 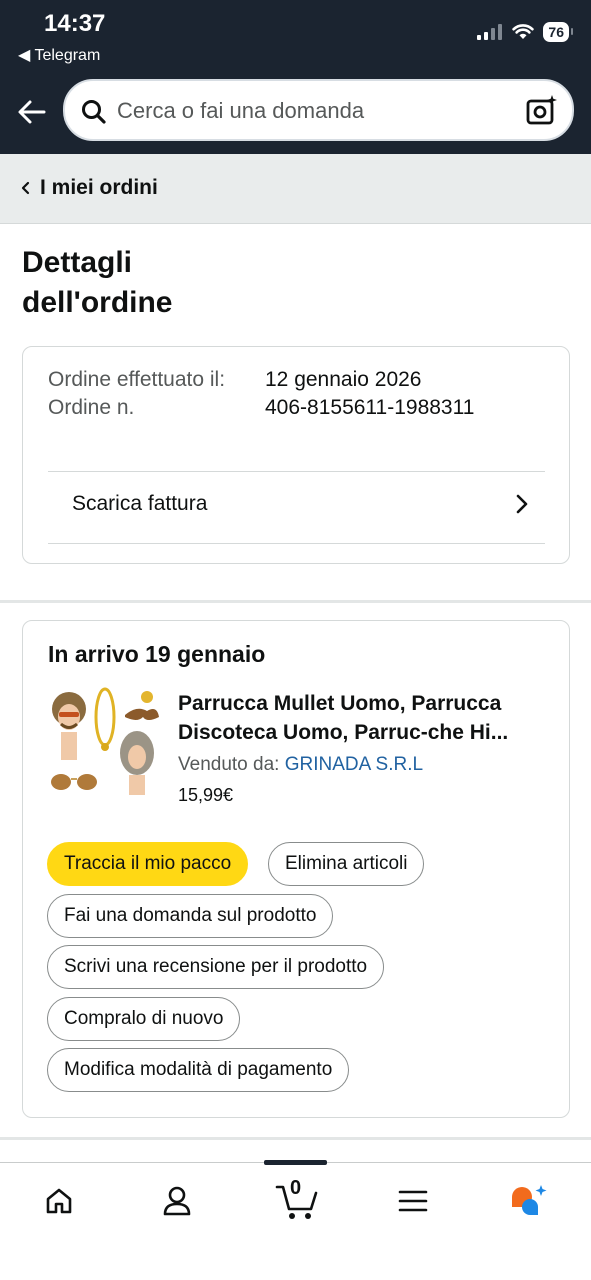 What do you see at coordinates (59, 55) in the screenshot?
I see `back-to-telegram-link: ◀ Telegram` at bounding box center [59, 55].